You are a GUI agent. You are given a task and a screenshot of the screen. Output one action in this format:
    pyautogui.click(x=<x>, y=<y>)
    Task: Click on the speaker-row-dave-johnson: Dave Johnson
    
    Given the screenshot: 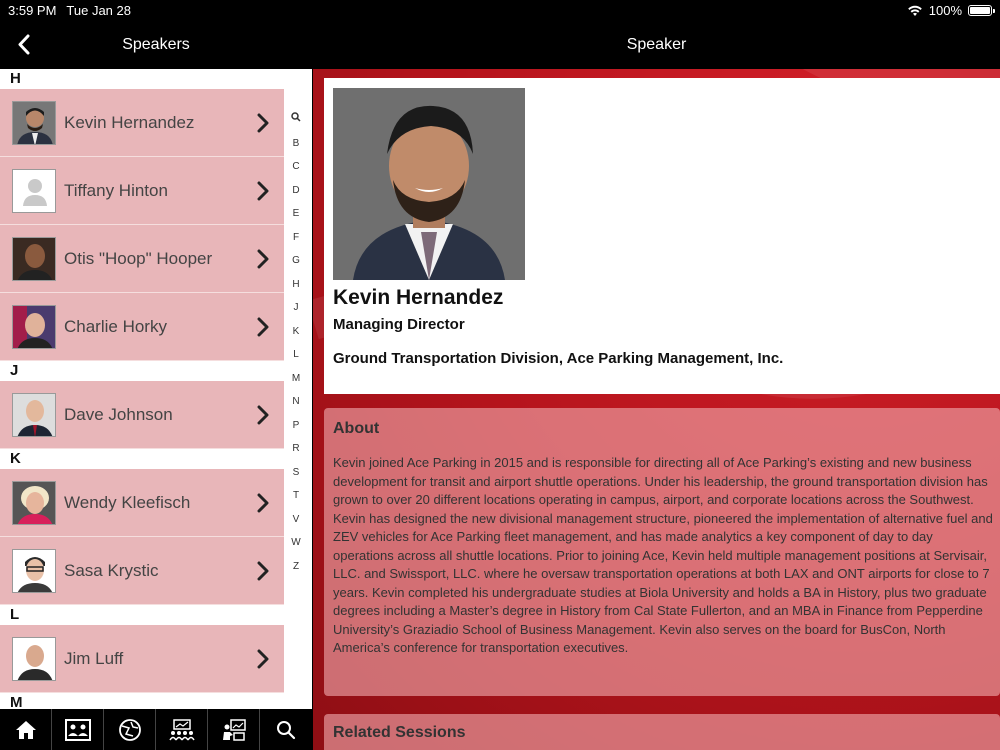 What is the action you would take?
    pyautogui.click(x=142, y=415)
    